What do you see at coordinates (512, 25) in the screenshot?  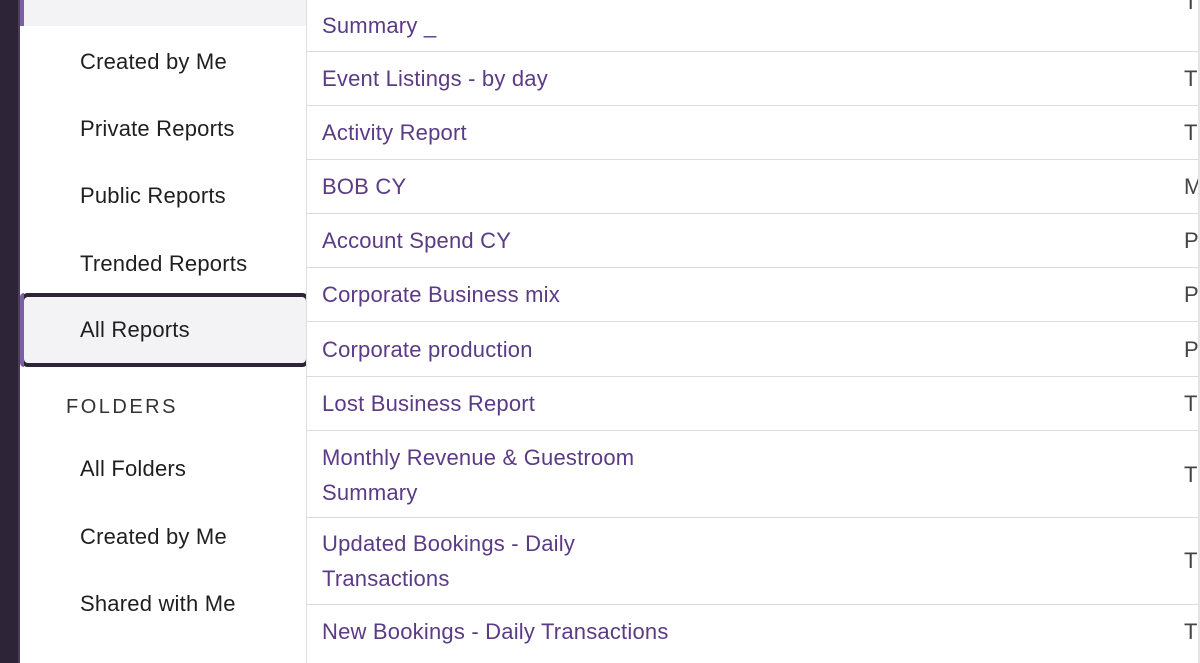 I see `report-name-link: Summary _` at bounding box center [512, 25].